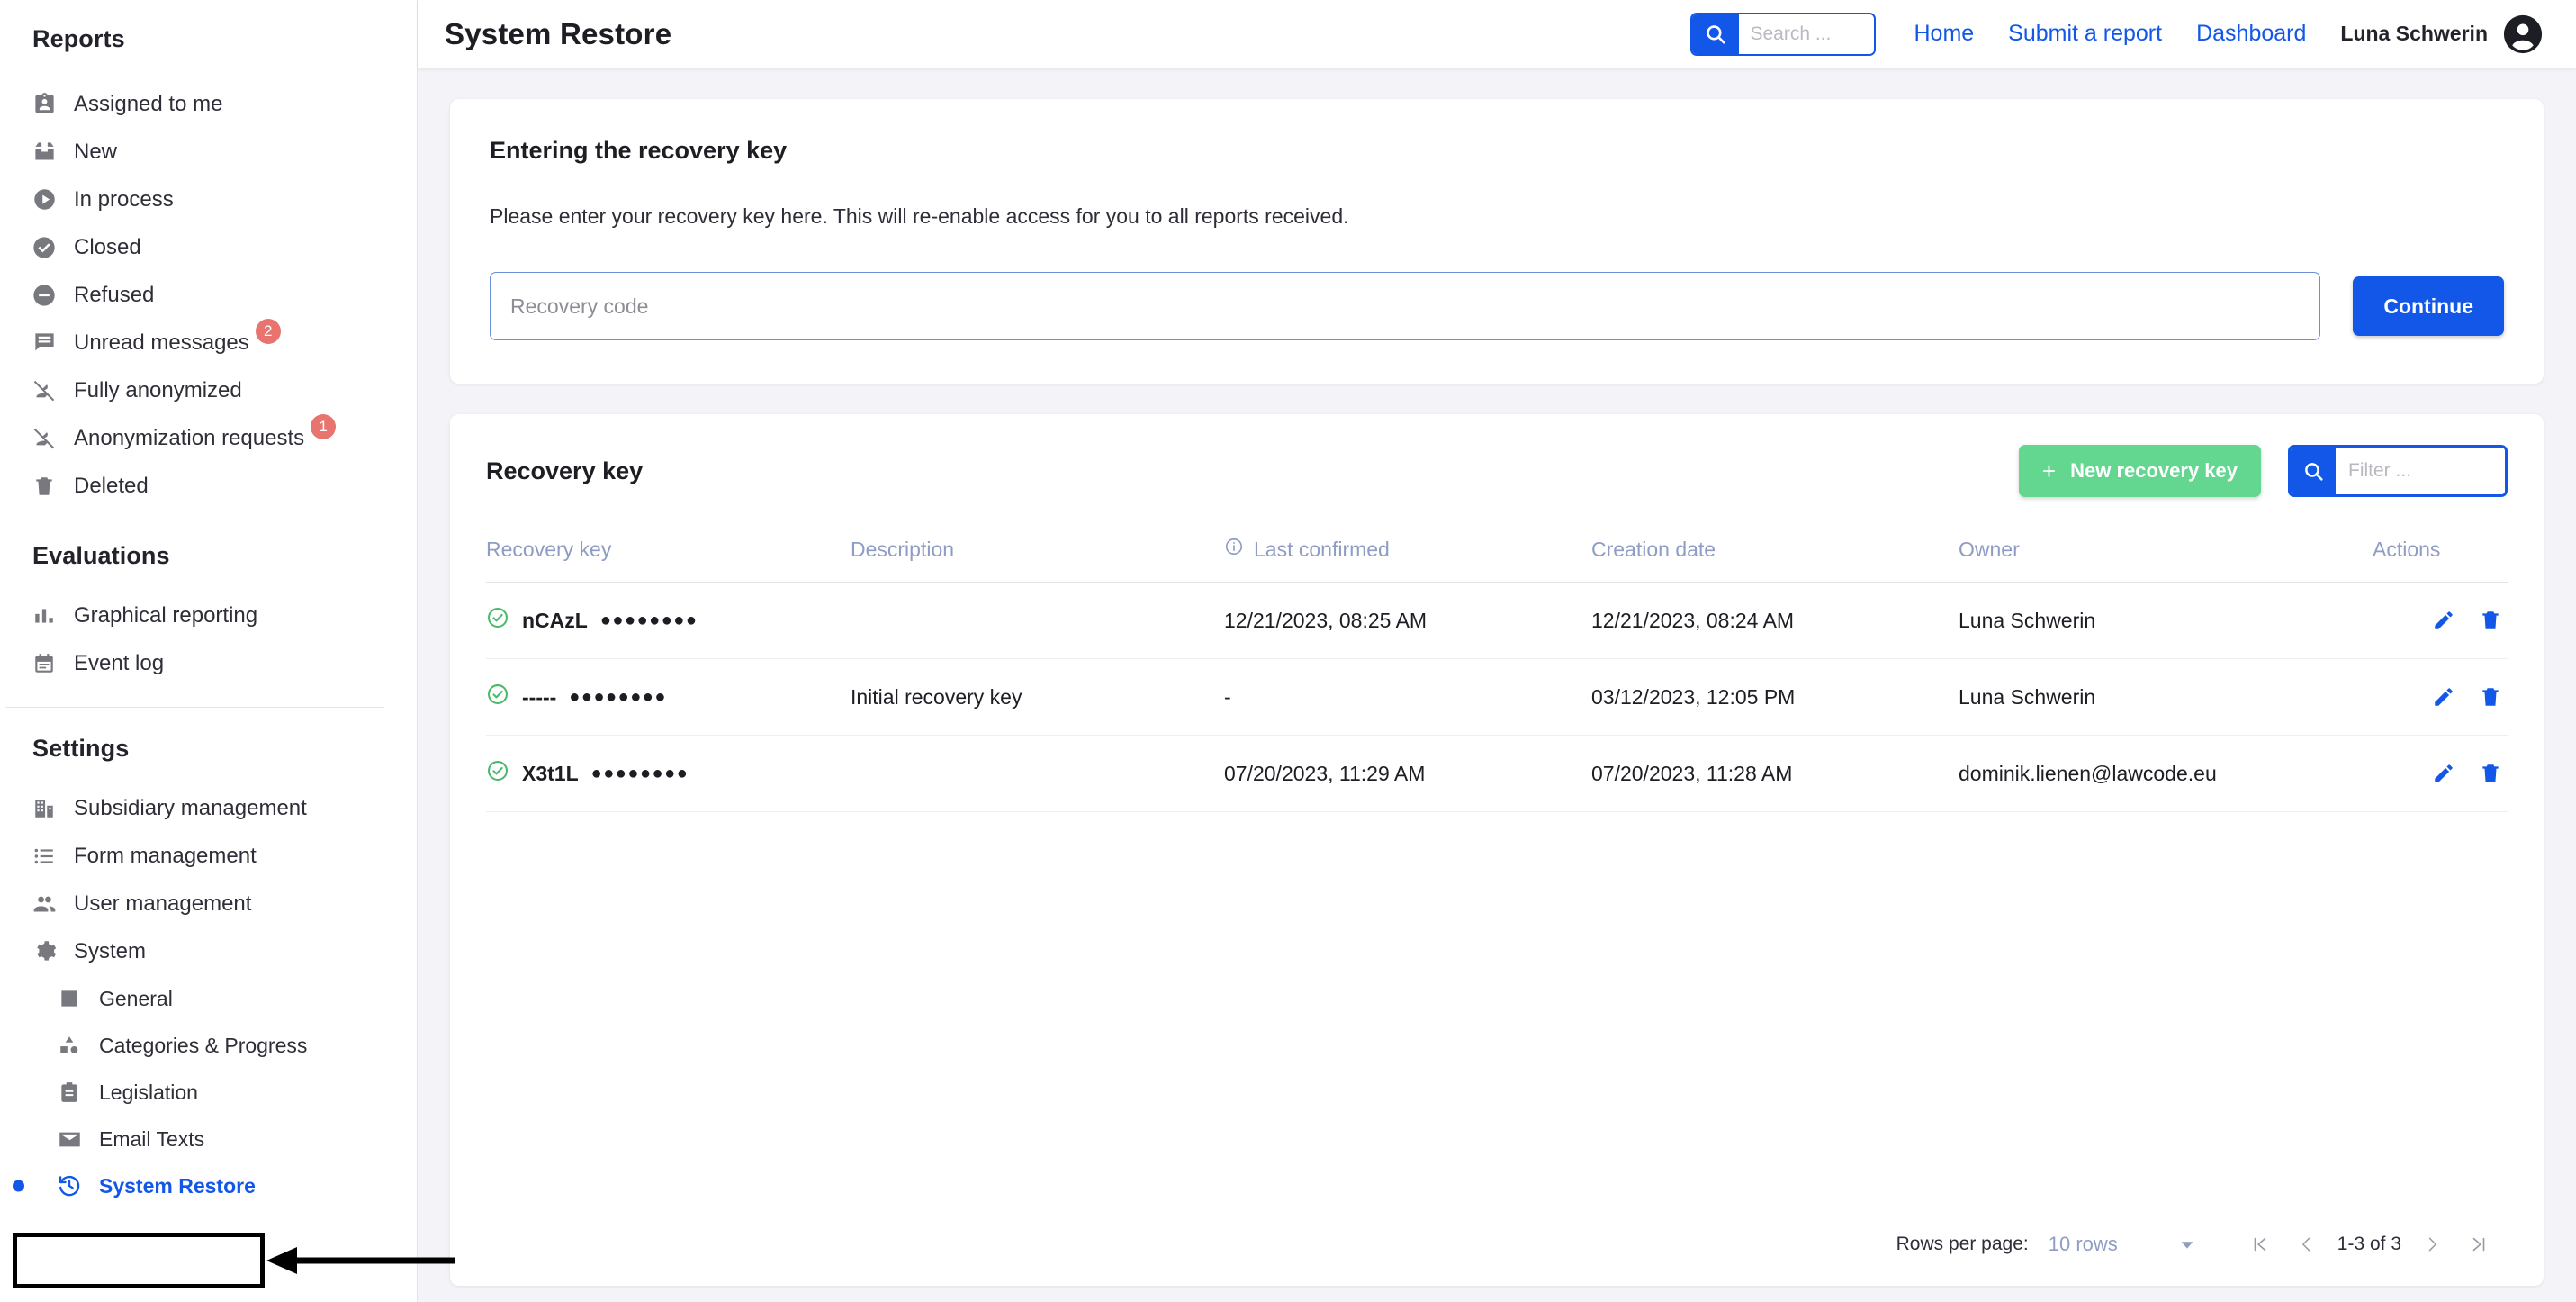 This screenshot has height=1302, width=2576. I want to click on cell-last-confirmed: -, so click(1407, 697).